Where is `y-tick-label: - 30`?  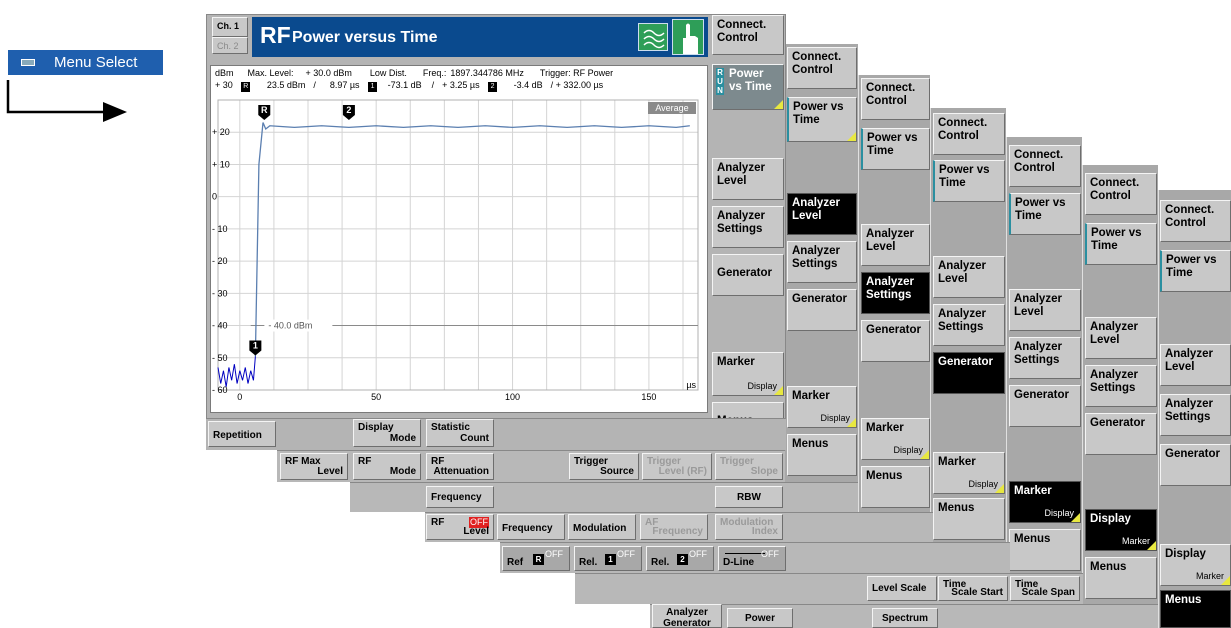
y-tick-label: - 30 is located at coordinates (220, 293).